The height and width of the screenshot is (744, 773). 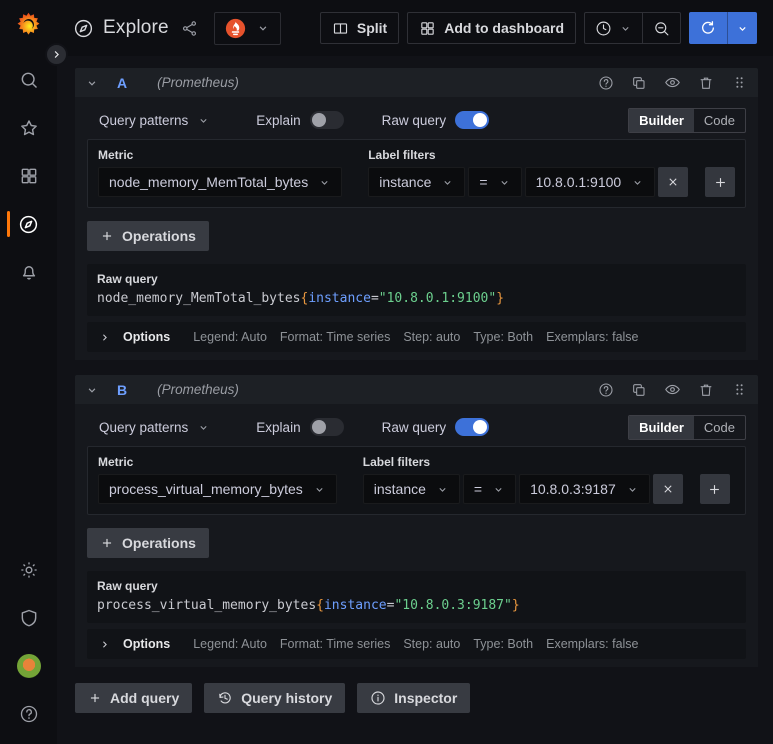 I want to click on sidebar-item-profile, so click(x=28, y=666).